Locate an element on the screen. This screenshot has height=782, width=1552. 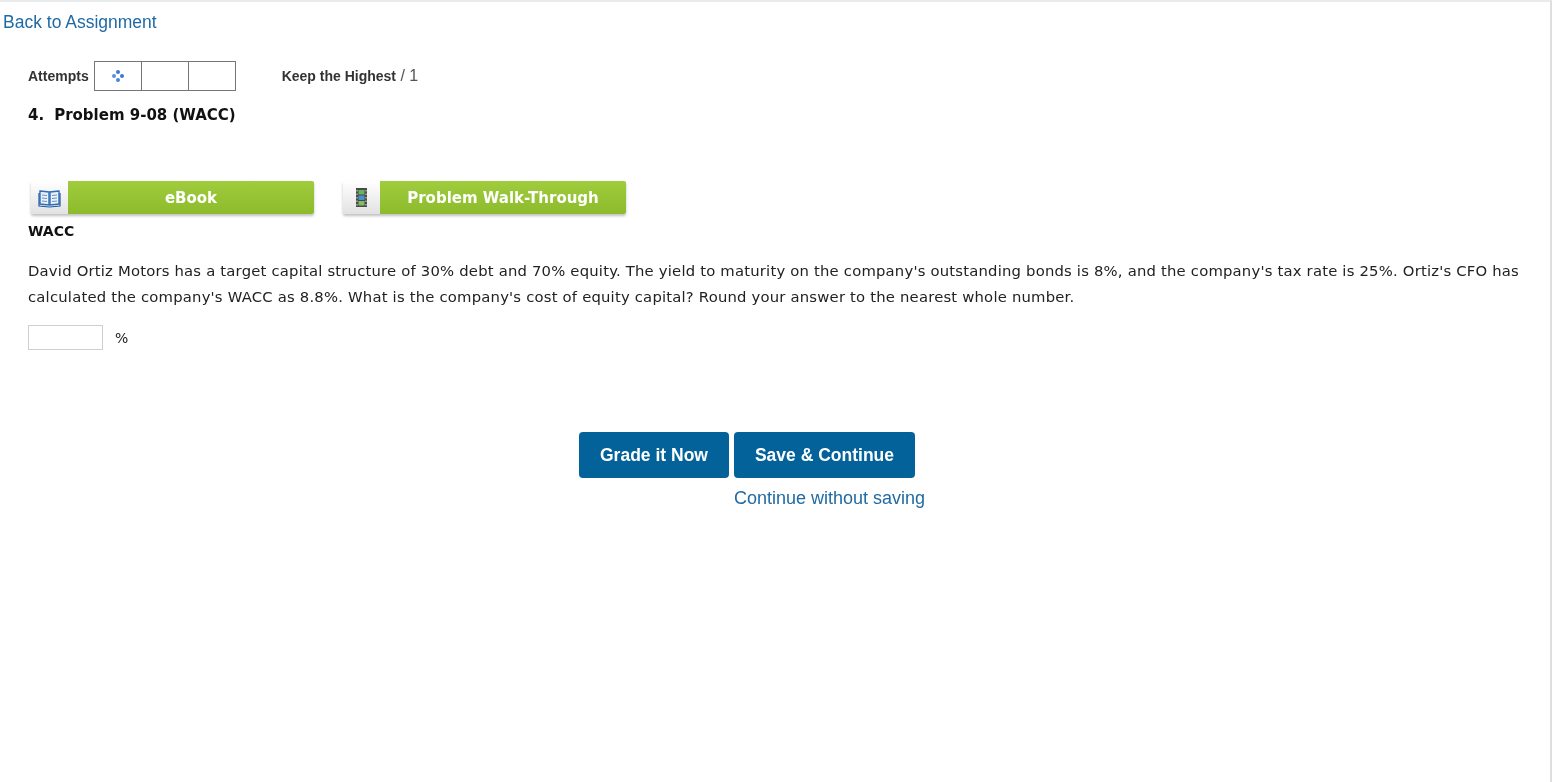
section-heading: WACC is located at coordinates (51, 231).